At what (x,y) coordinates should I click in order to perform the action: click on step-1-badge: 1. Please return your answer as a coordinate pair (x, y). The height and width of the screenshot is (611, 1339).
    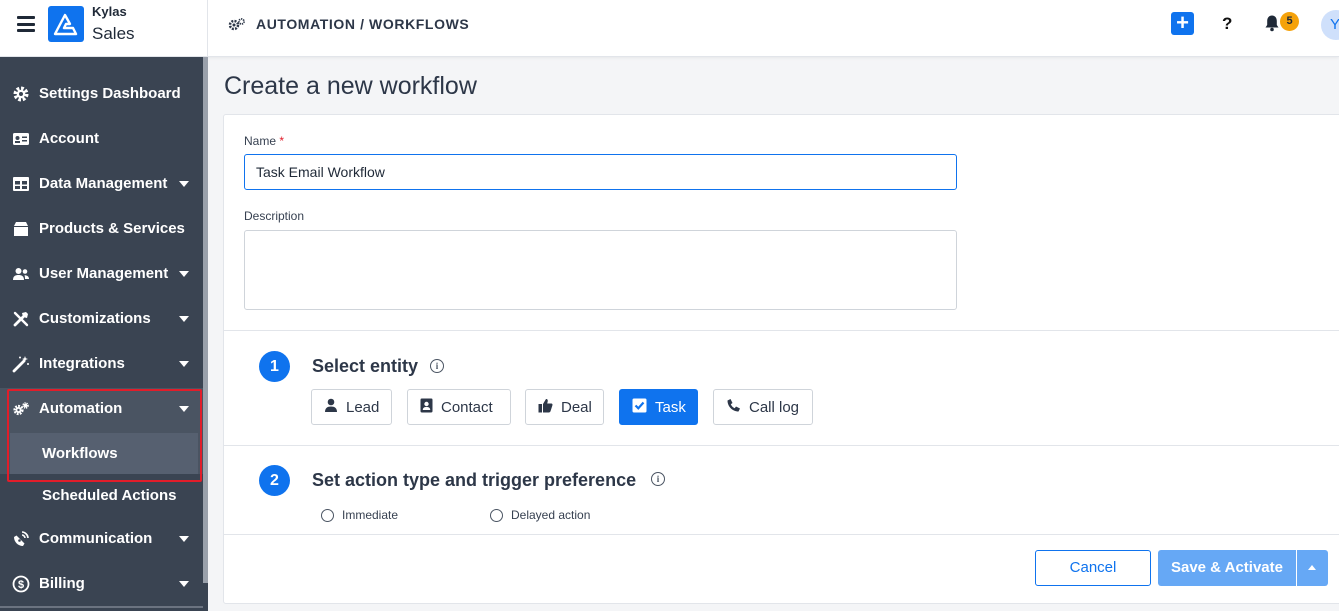
    Looking at the image, I should click on (274, 366).